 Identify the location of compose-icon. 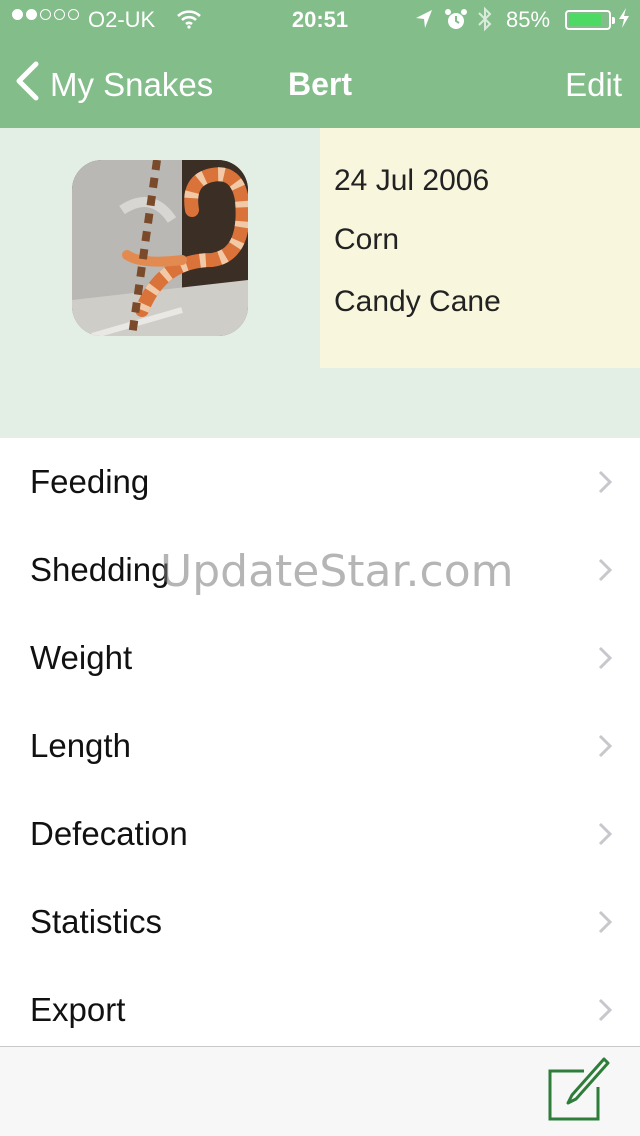
(578, 1093).